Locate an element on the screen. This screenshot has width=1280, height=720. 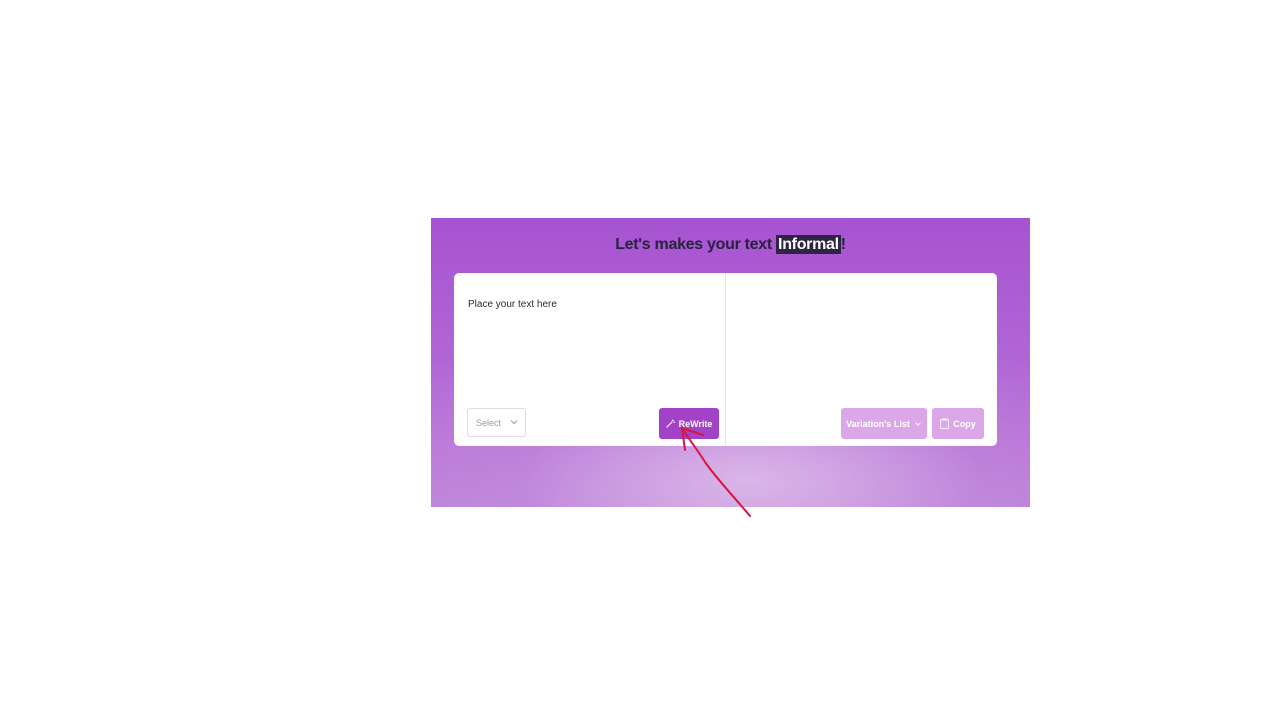
page-title: Let's makes your text Informal! is located at coordinates (730, 244).